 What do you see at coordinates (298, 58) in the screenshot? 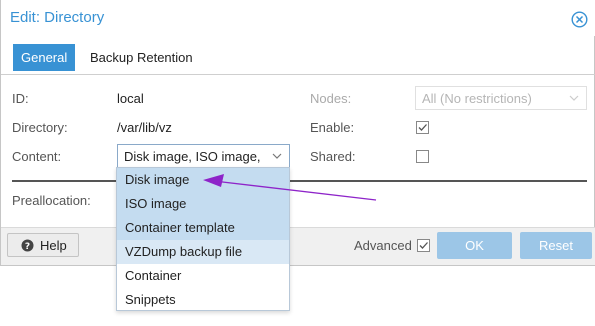
I see `tab-bar: General Backup Retention` at bounding box center [298, 58].